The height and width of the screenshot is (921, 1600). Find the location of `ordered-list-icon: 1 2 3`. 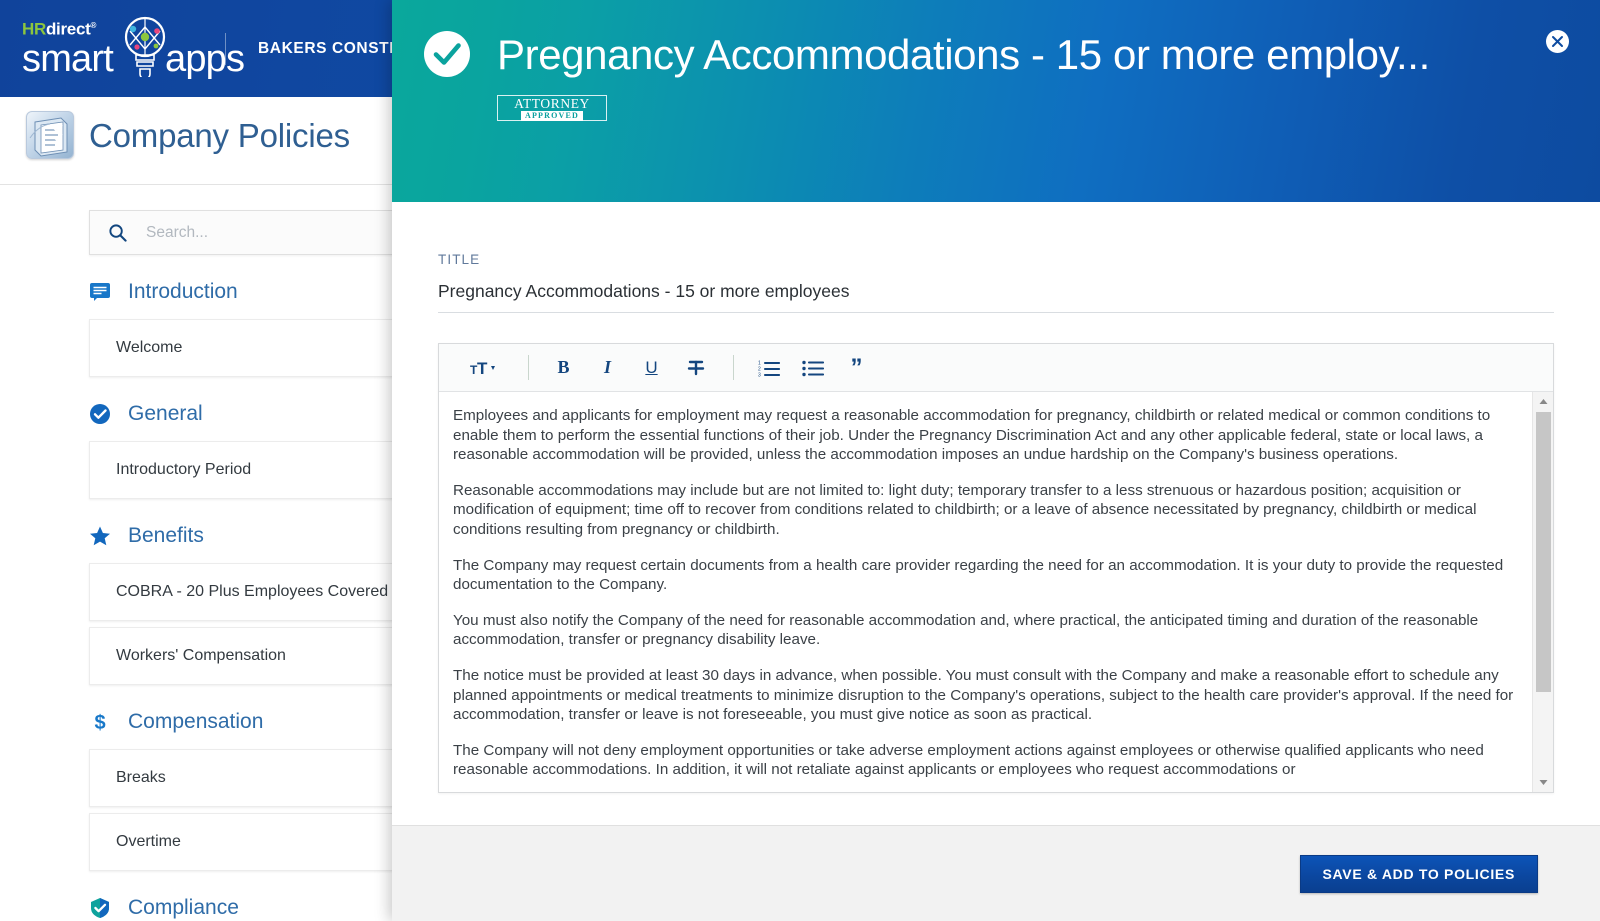

ordered-list-icon: 1 2 3 is located at coordinates (768, 368).